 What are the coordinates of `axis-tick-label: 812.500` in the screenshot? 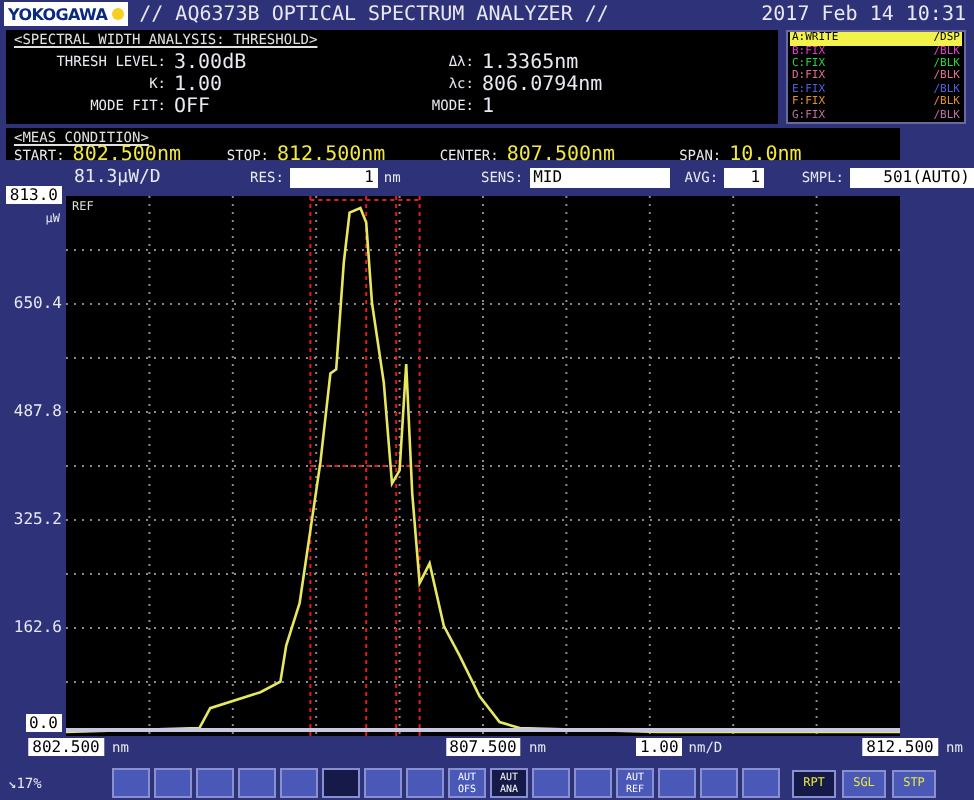 It's located at (900, 747).